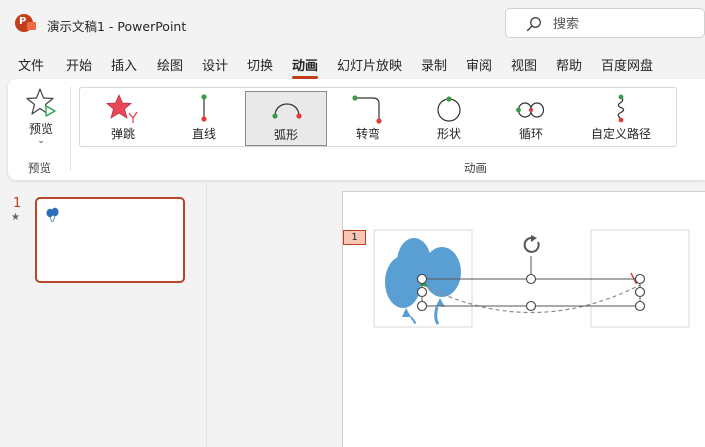 This screenshot has height=447, width=705. Describe the element at coordinates (260, 64) in the screenshot. I see `tab-transitions: 切换` at that location.